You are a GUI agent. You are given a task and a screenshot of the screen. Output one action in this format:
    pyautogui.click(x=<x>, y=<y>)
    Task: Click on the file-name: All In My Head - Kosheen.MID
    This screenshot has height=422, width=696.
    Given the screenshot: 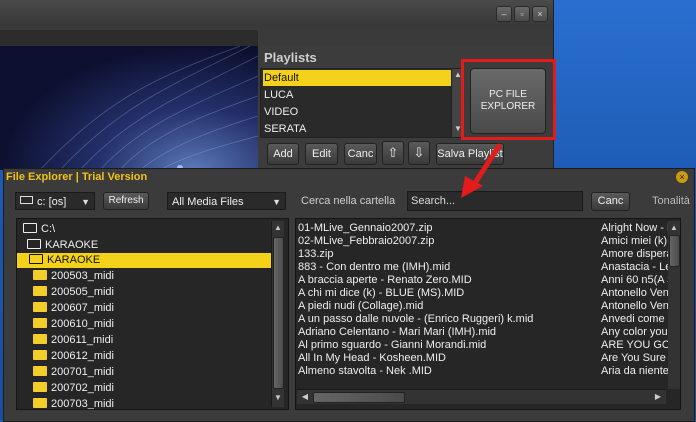 What is the action you would take?
    pyautogui.click(x=372, y=358)
    